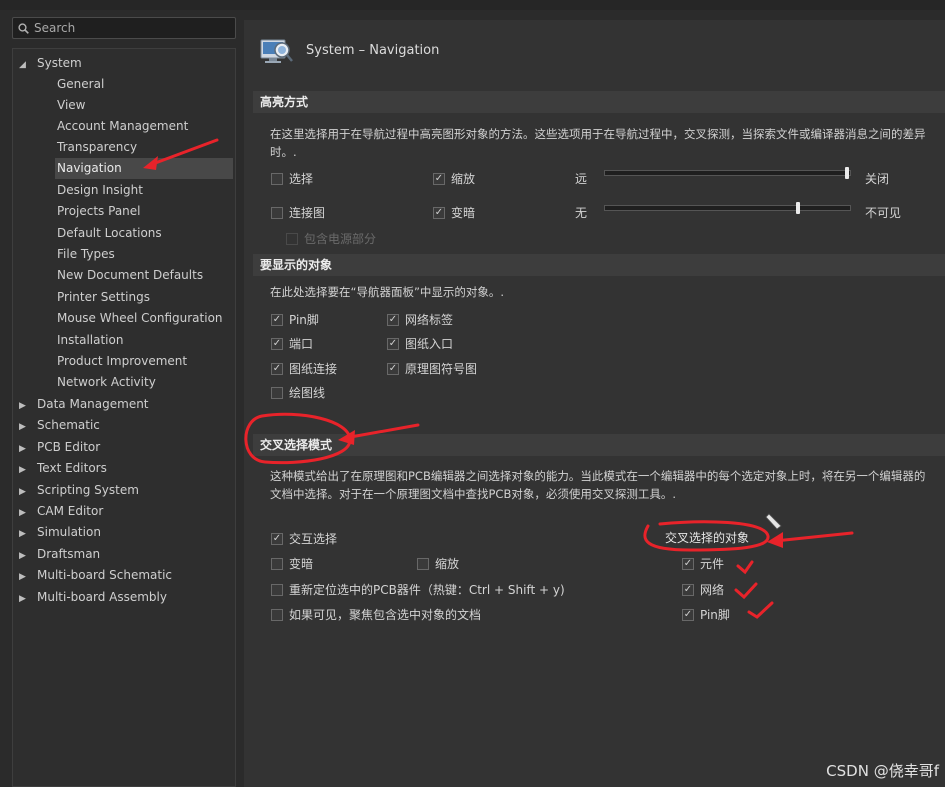 This screenshot has height=787, width=945. What do you see at coordinates (144, 233) in the screenshot?
I see `tree-item-default-locations: Default Locations` at bounding box center [144, 233].